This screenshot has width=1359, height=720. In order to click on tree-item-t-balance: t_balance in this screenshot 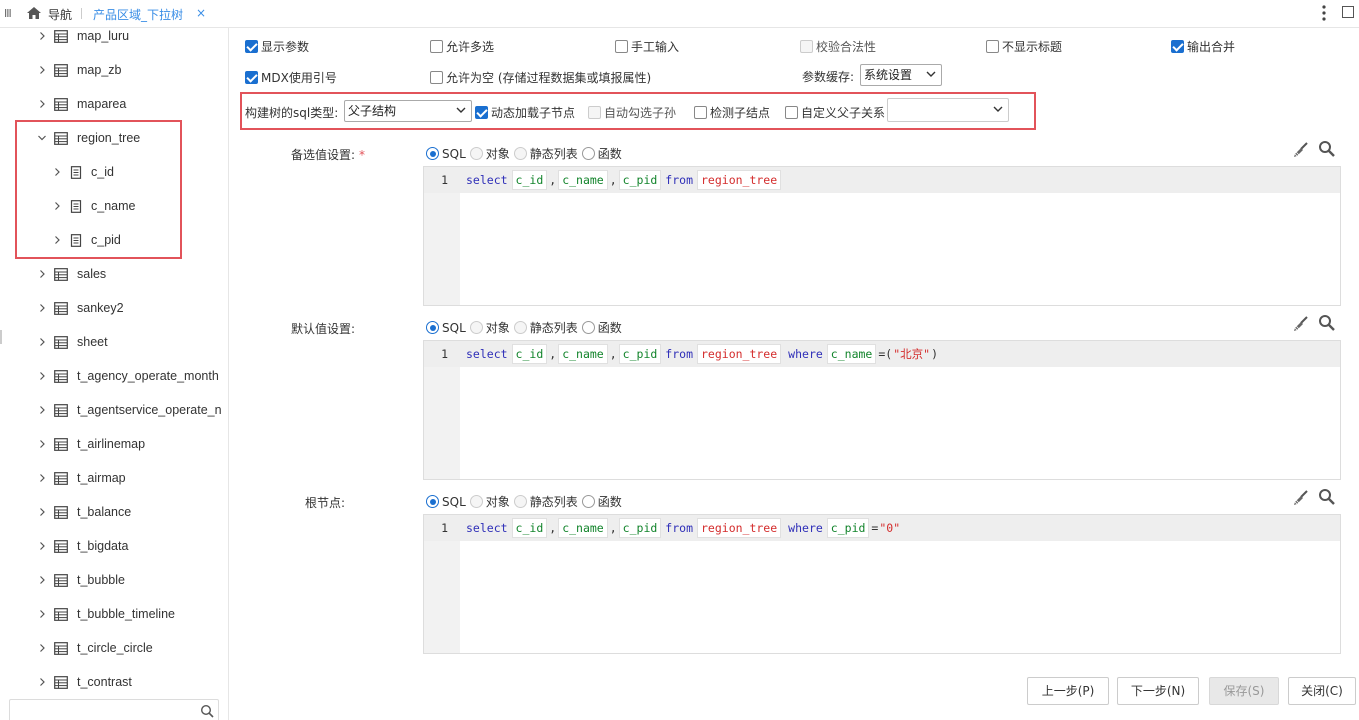, I will do `click(114, 514)`.